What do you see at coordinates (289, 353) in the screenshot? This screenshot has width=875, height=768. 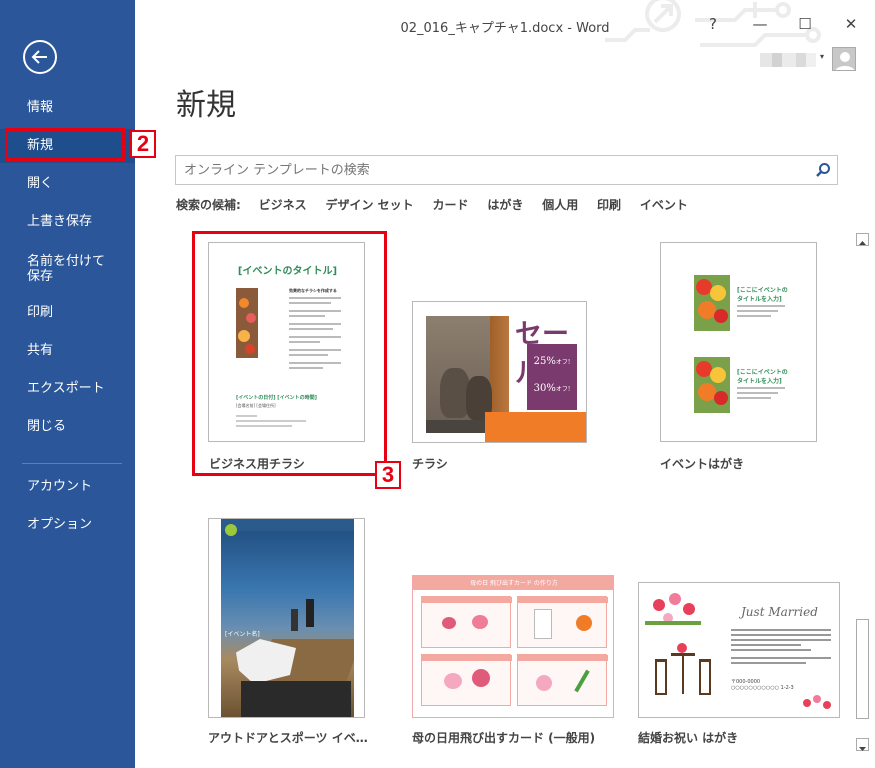 I see `annotation-highlight-business-flyer` at bounding box center [289, 353].